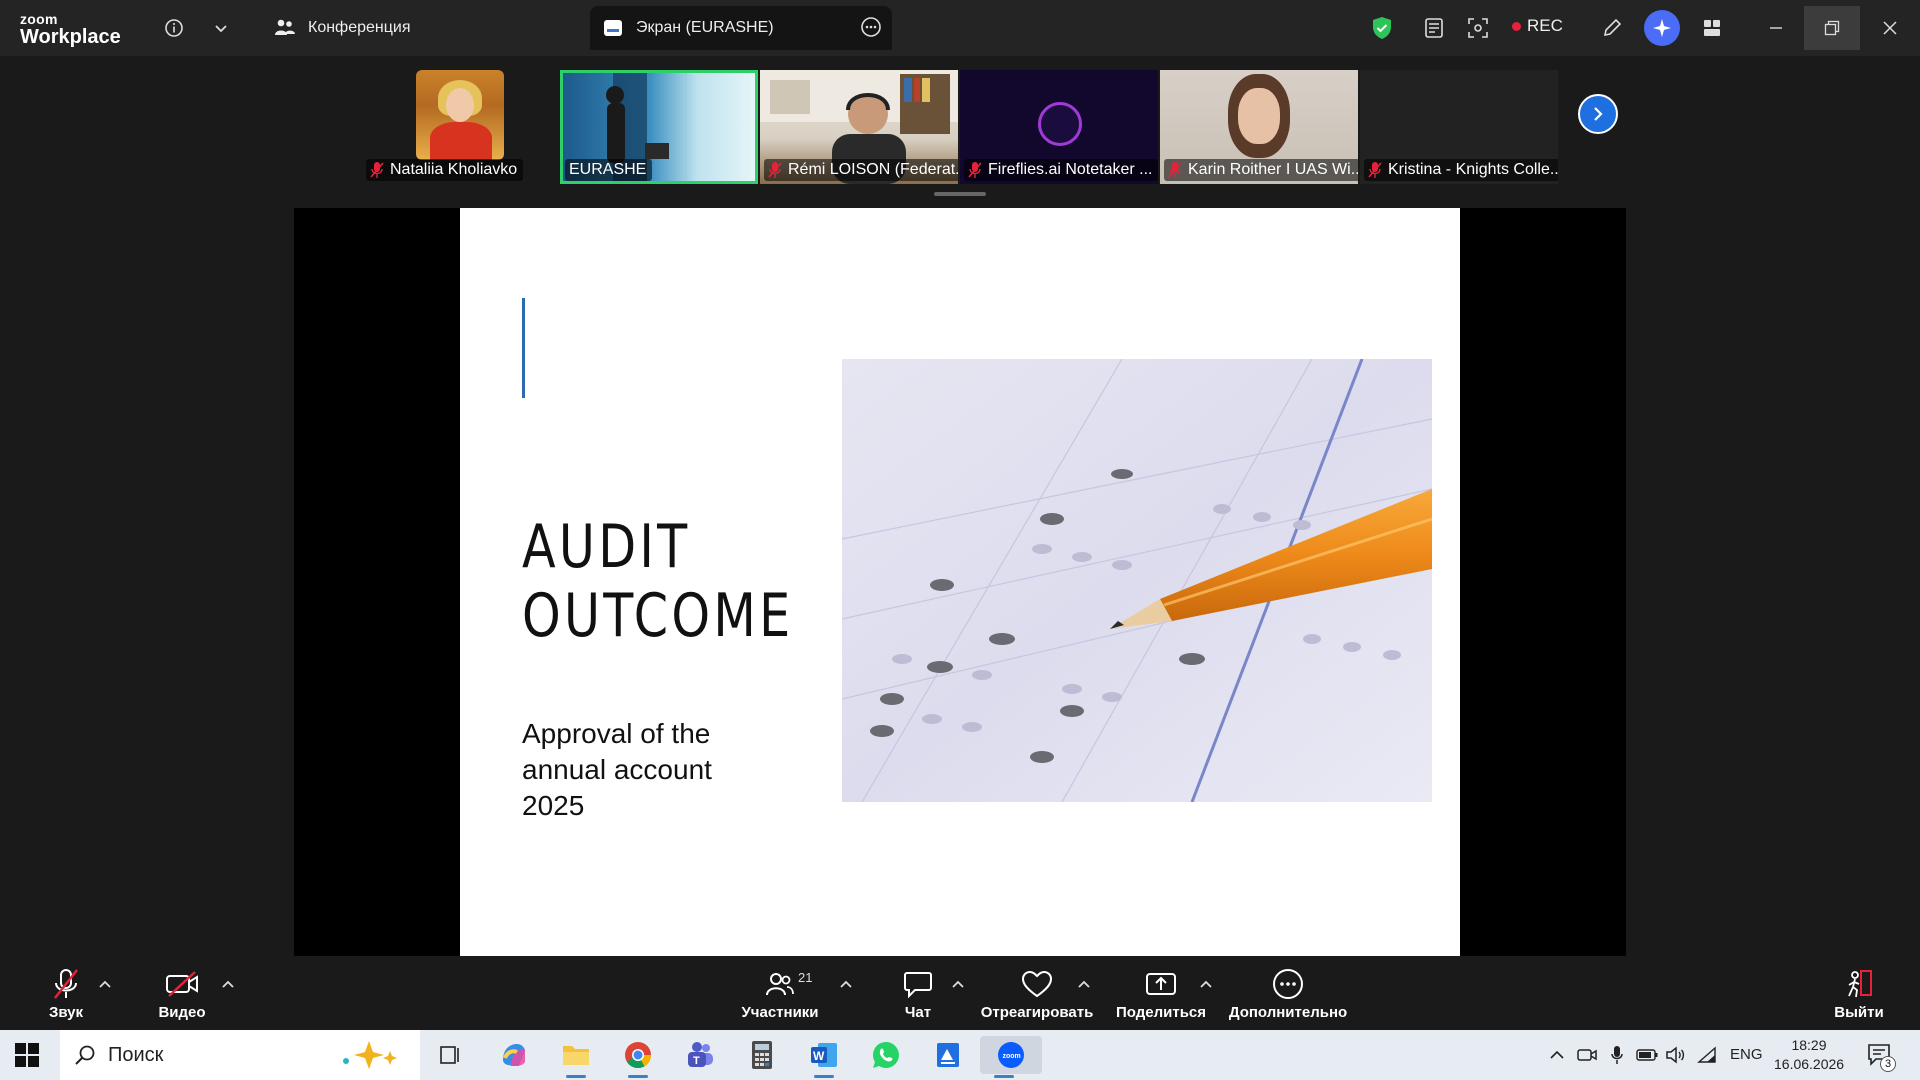 The image size is (1920, 1080). What do you see at coordinates (1587, 1055) in the screenshot?
I see `camera-in-use-icon` at bounding box center [1587, 1055].